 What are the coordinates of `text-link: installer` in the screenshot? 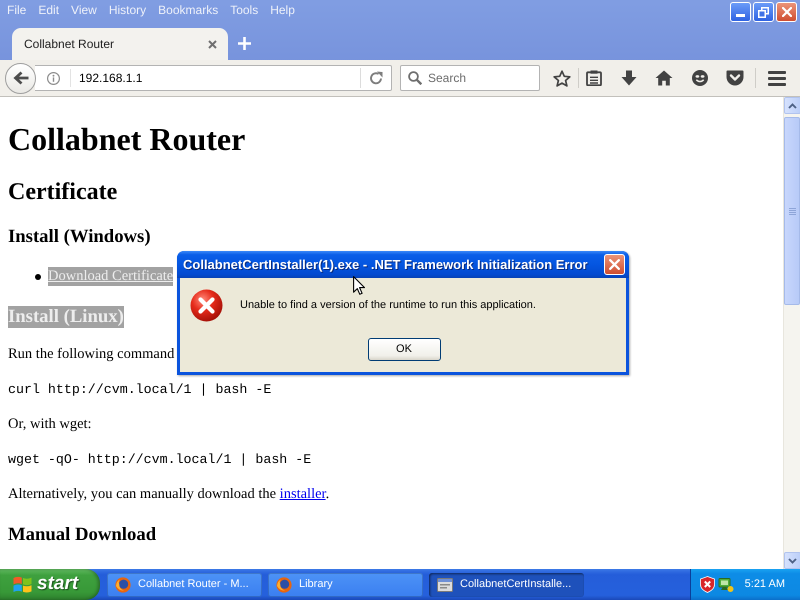 It's located at (303, 494).